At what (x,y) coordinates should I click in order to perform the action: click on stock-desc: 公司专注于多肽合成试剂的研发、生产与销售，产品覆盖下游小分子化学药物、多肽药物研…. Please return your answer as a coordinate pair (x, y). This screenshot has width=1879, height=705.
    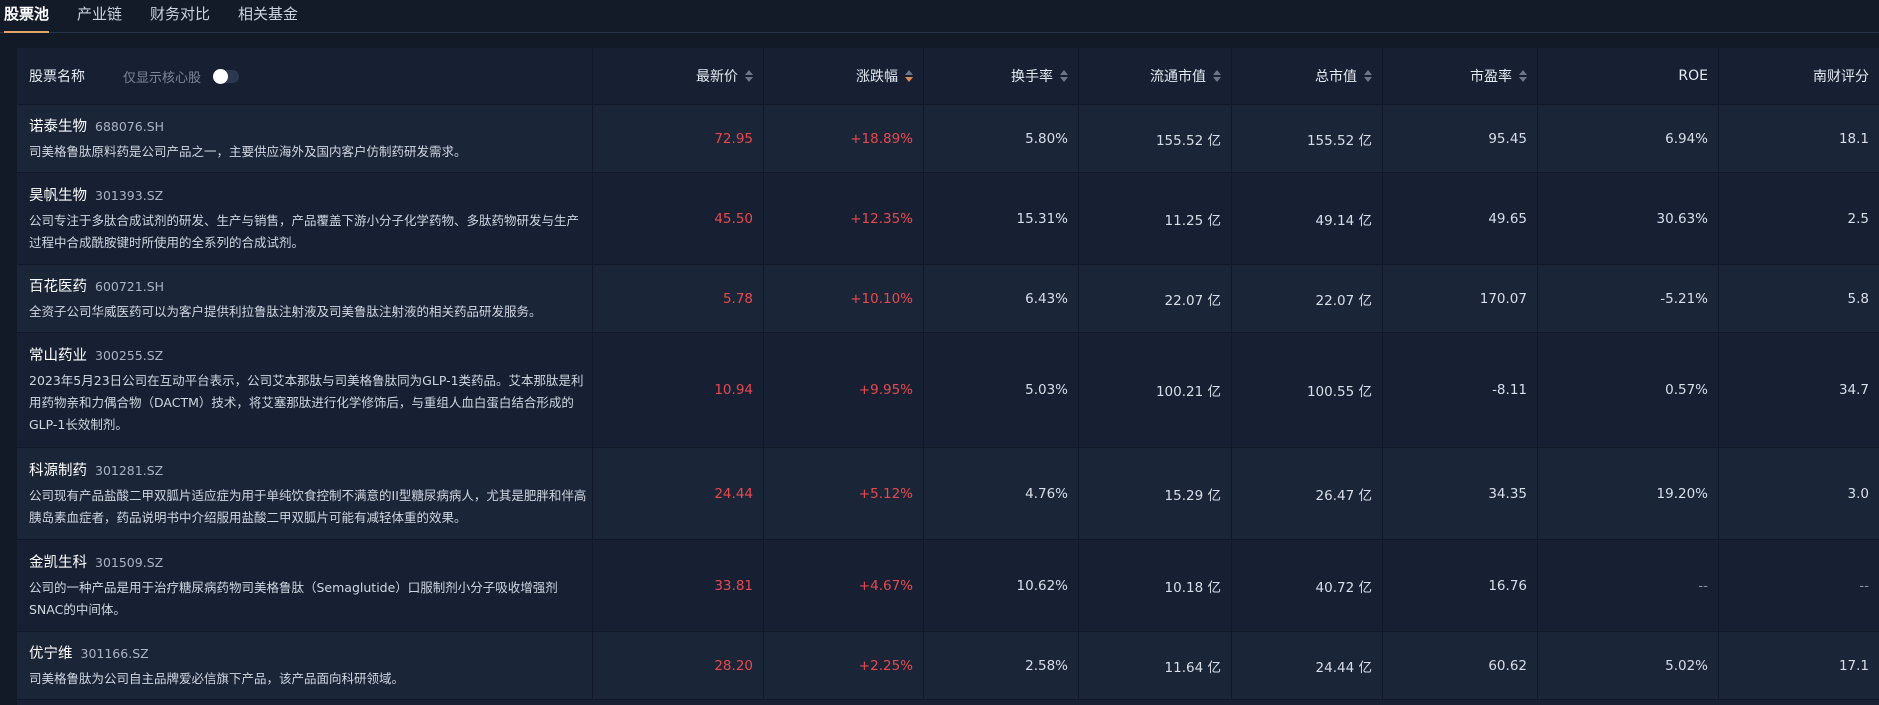
    Looking at the image, I should click on (304, 231).